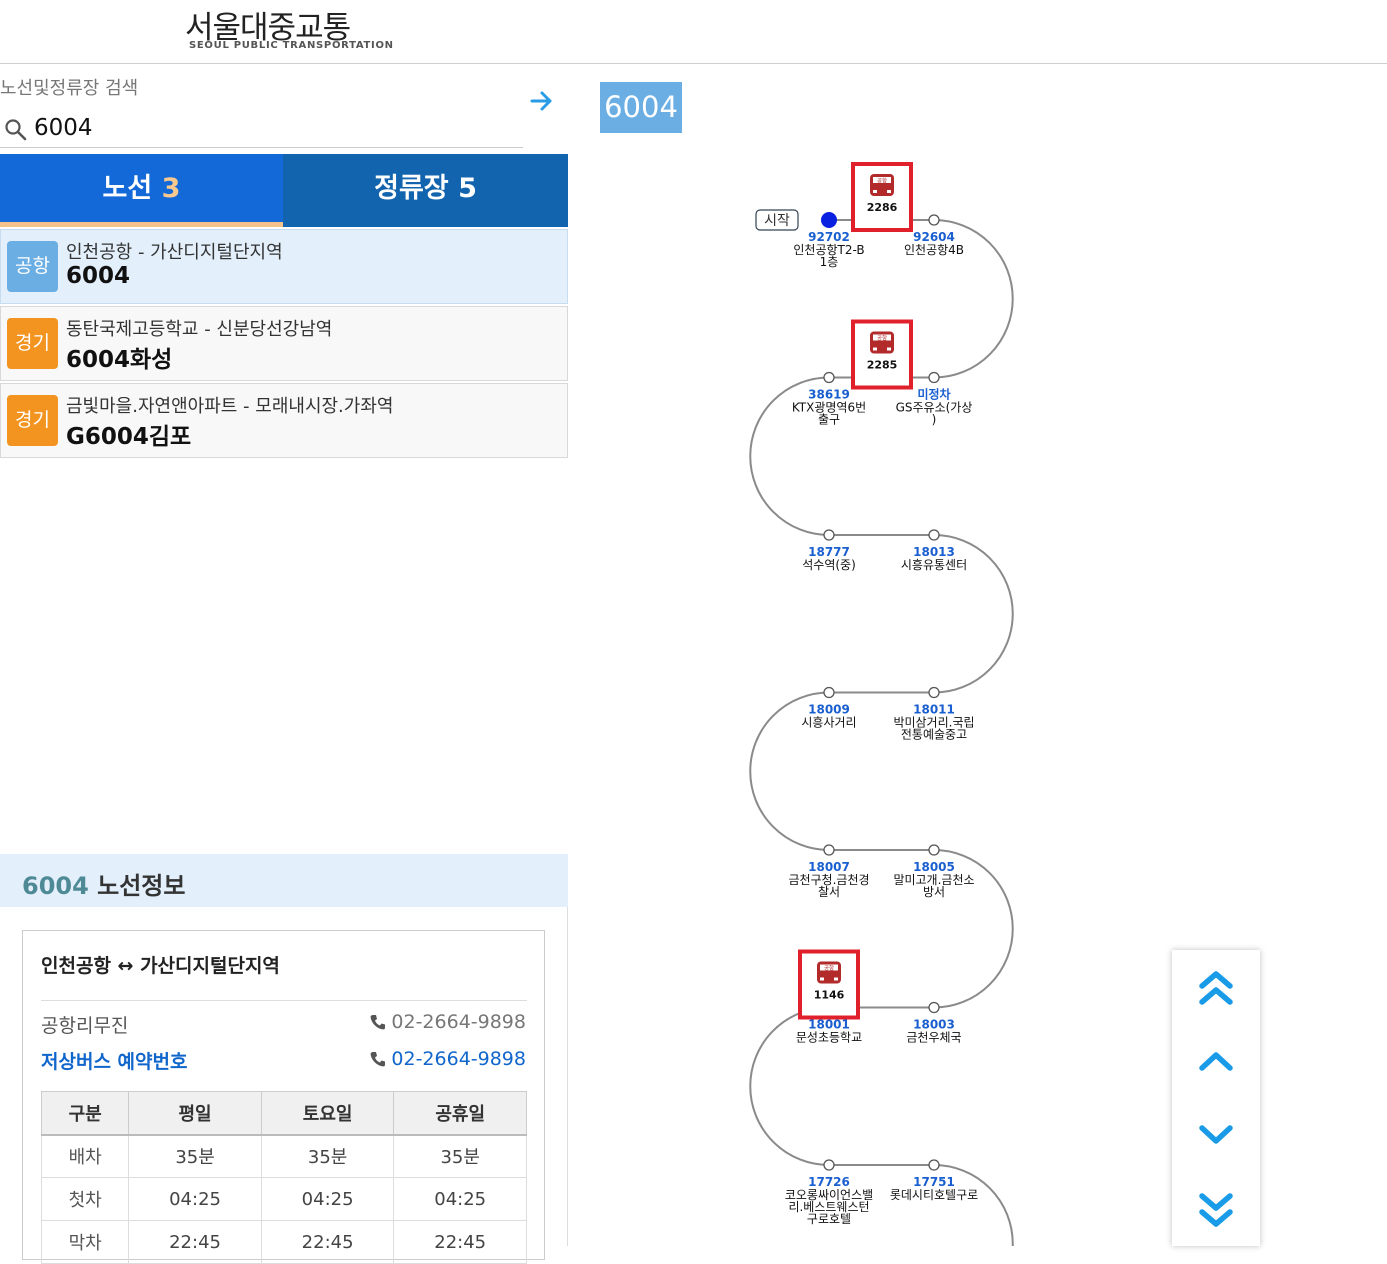  Describe the element at coordinates (160, 966) in the screenshot. I see `route-endpoints: 인천공항 ↔ 가산디지털단지역` at that location.